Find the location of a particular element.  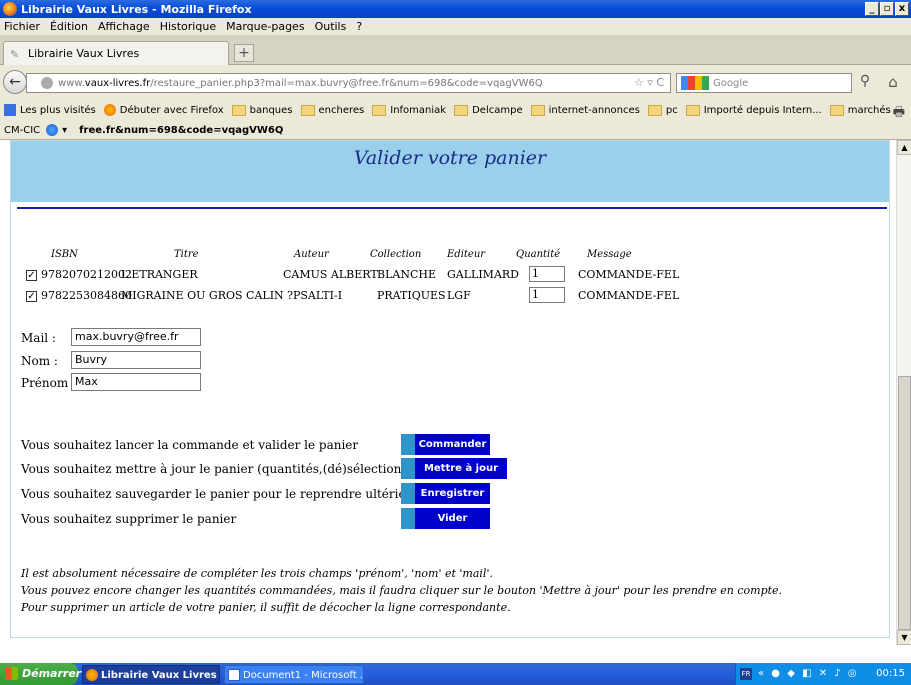

window-controls: _ ▫ x is located at coordinates (887, 9).